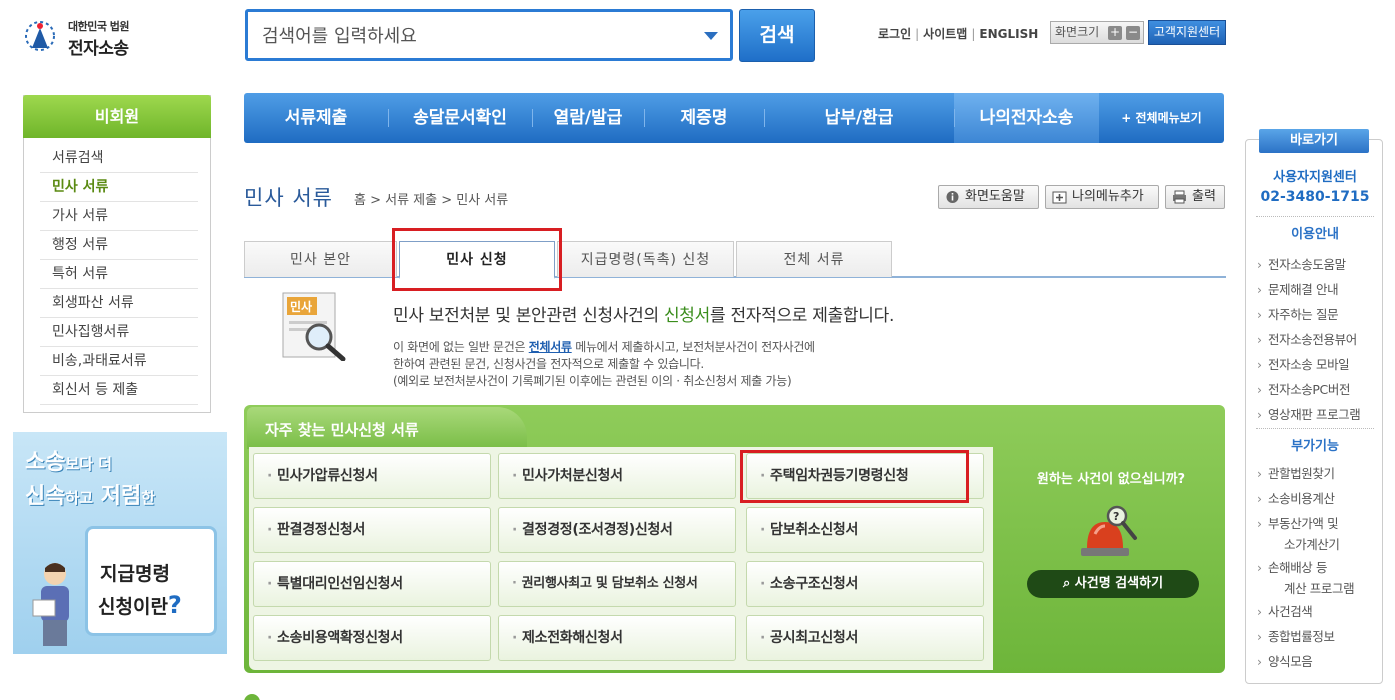 The height and width of the screenshot is (700, 1395). Describe the element at coordinates (854, 476) in the screenshot. I see `document-highlight-box` at that location.